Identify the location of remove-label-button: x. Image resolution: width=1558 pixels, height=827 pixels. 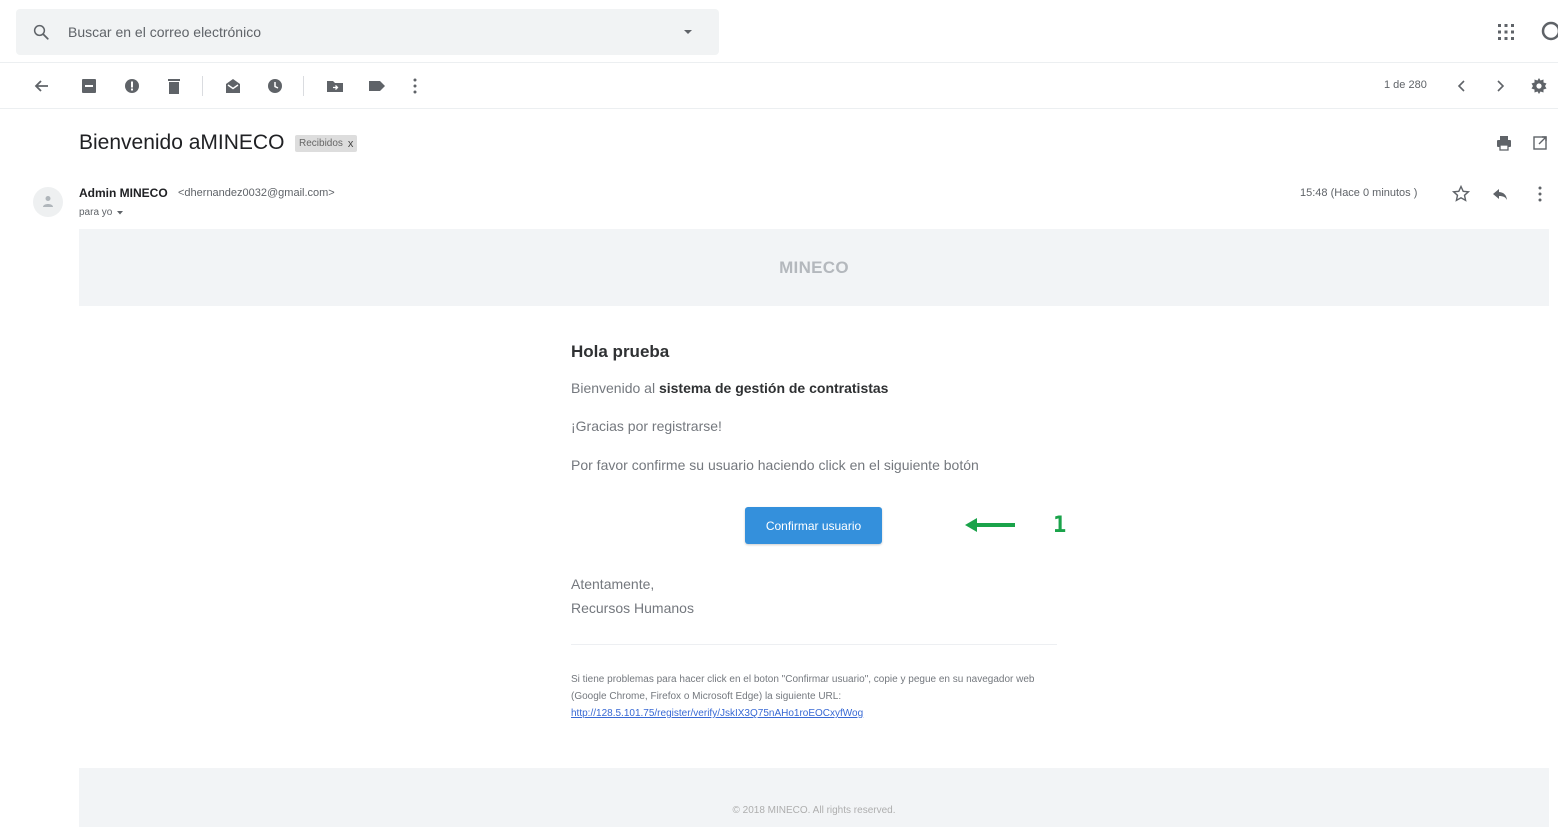
(351, 144).